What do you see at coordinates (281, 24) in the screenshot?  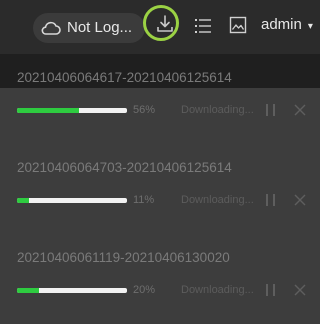 I see `user-name: admin` at bounding box center [281, 24].